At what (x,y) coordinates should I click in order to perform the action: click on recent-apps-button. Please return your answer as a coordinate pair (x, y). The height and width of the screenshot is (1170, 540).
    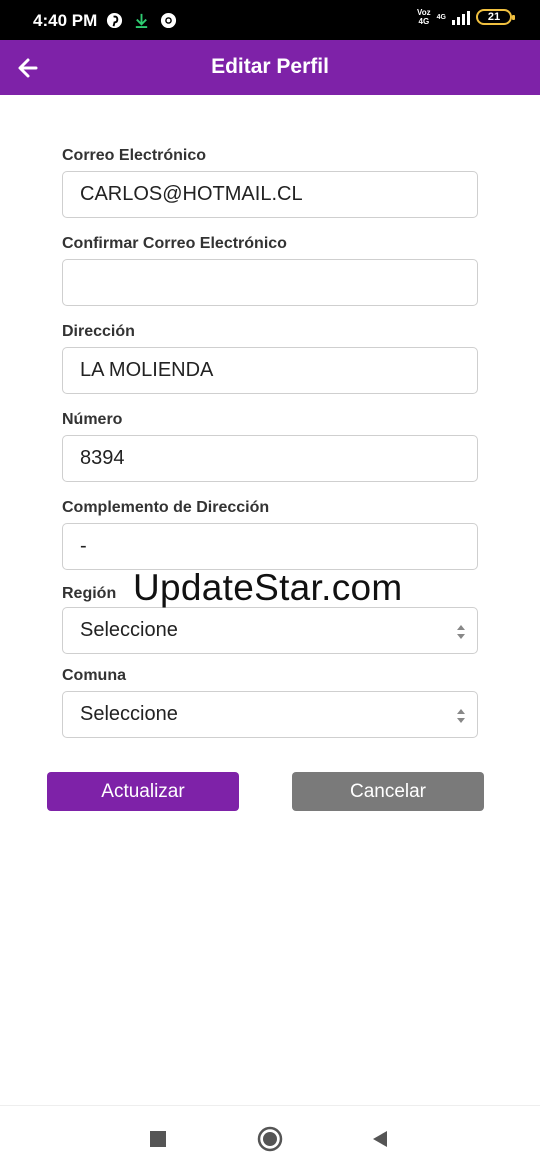
    Looking at the image, I should click on (158, 1139).